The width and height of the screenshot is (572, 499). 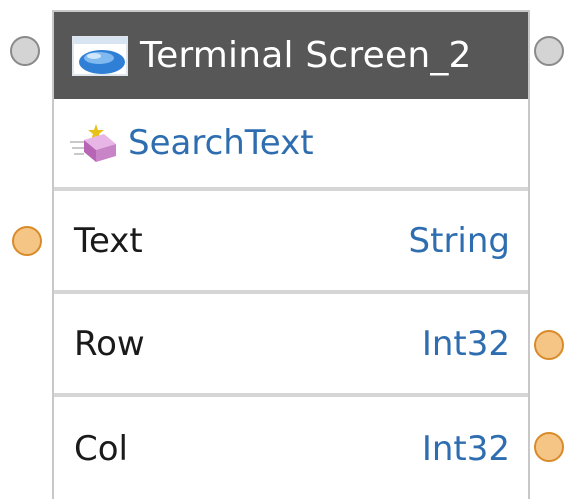 I want to click on search-text-method-icon, so click(x=93, y=143).